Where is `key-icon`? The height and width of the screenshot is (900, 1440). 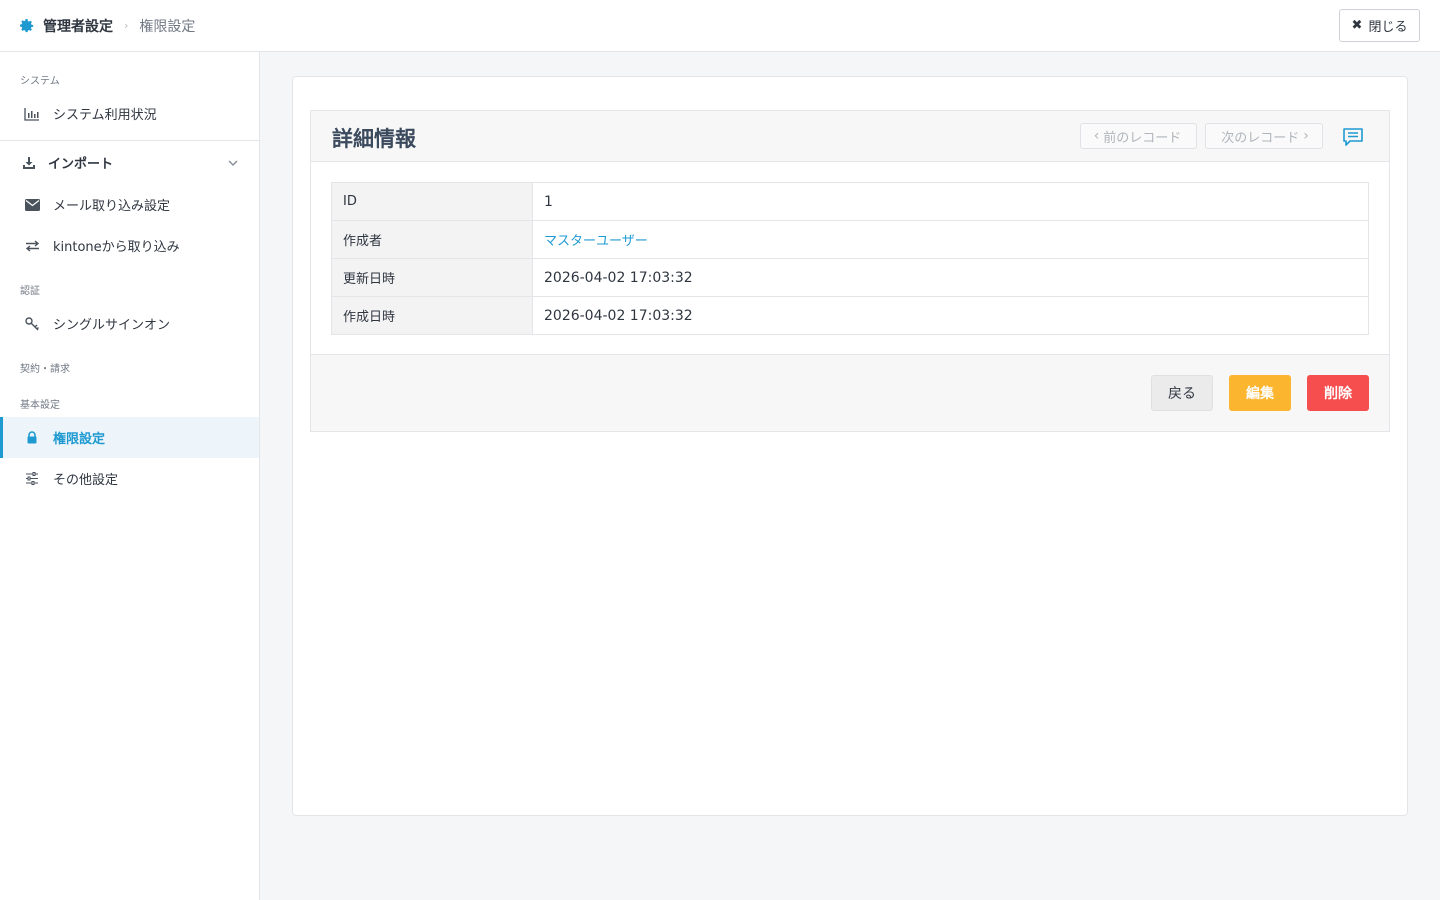
key-icon is located at coordinates (32, 324).